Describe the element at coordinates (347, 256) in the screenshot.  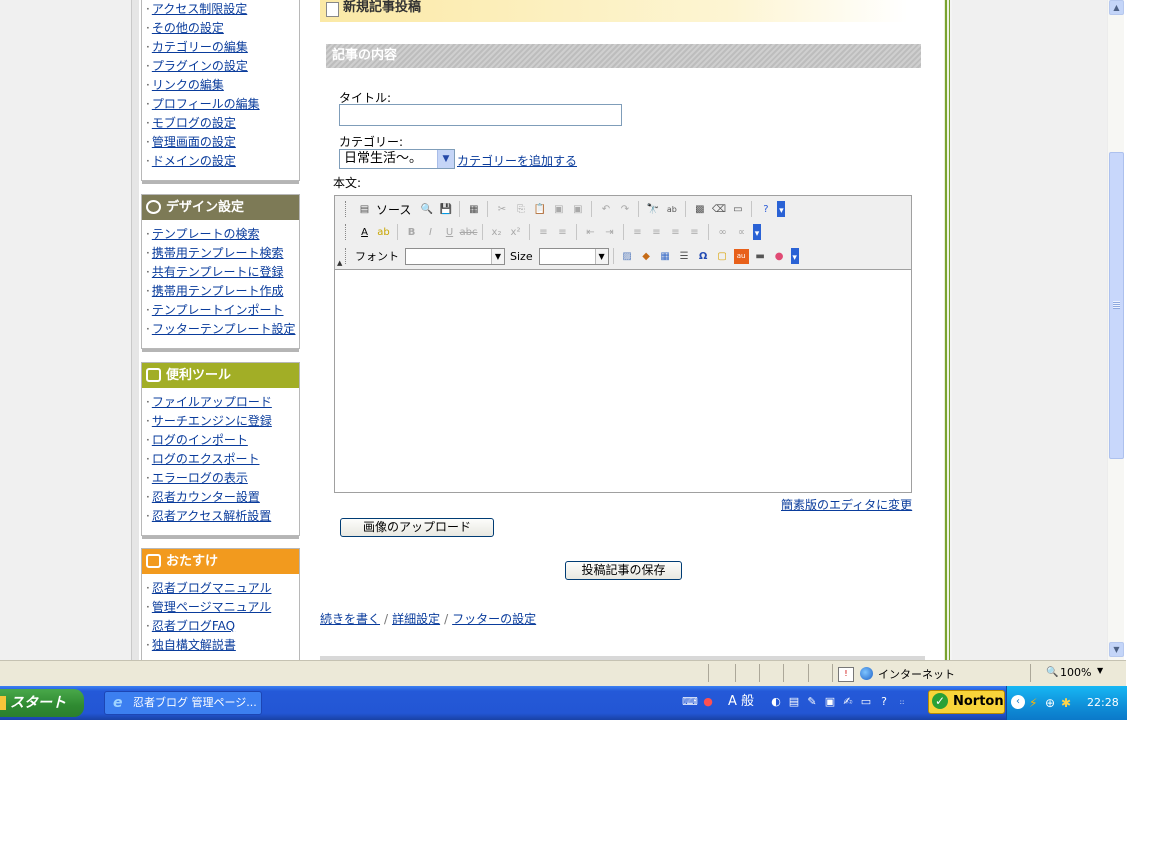
I see `toolbar-grip` at that location.